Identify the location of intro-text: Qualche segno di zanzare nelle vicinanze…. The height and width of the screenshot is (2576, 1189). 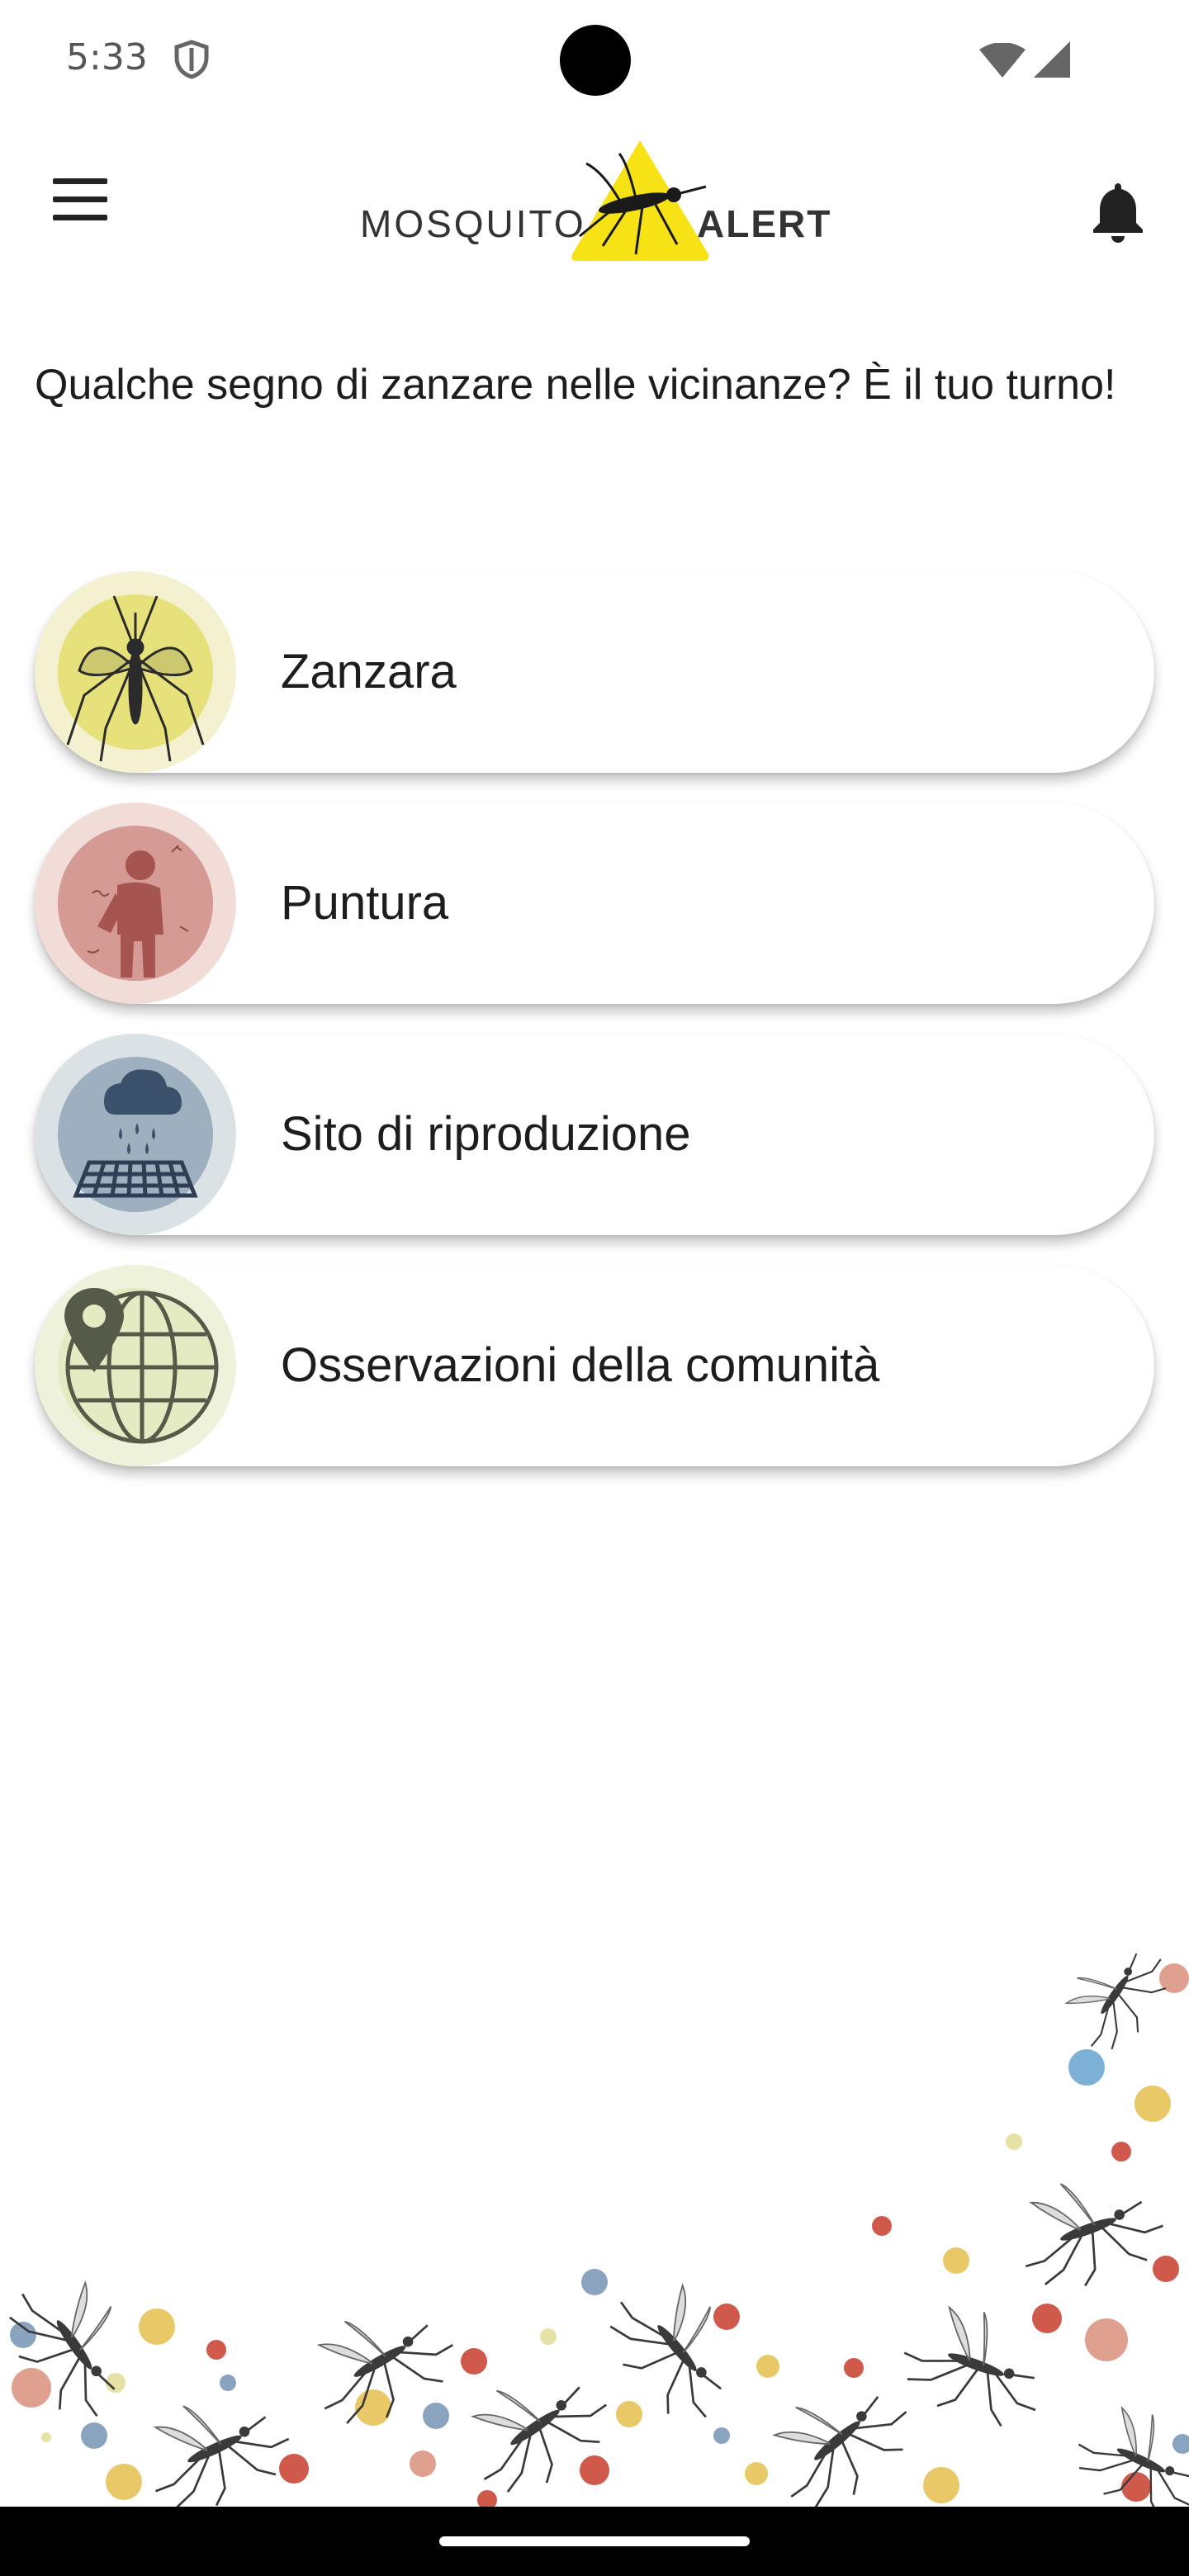
(575, 385).